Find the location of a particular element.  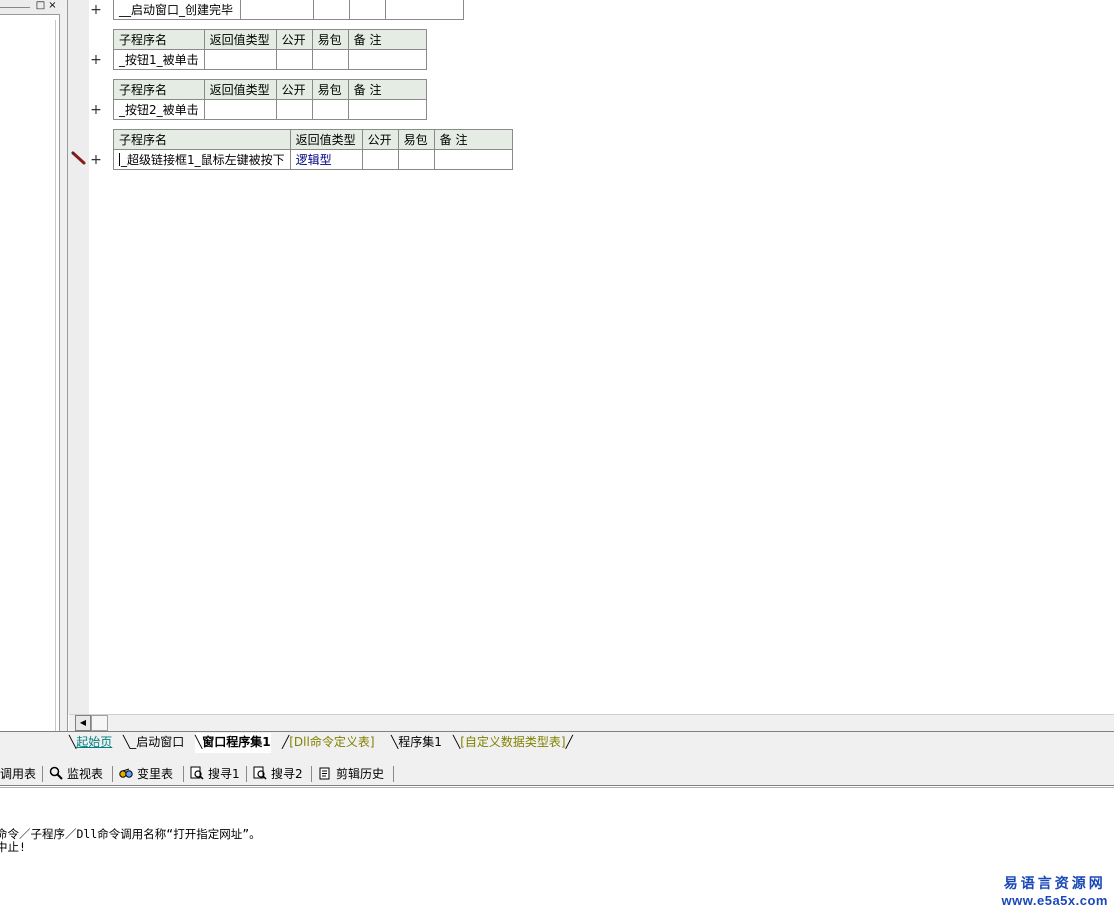

subroutine-table-1: 子程序名 返回值类型 公开 易包 备 注 _按钮1_被单击 is located at coordinates (270, 49).